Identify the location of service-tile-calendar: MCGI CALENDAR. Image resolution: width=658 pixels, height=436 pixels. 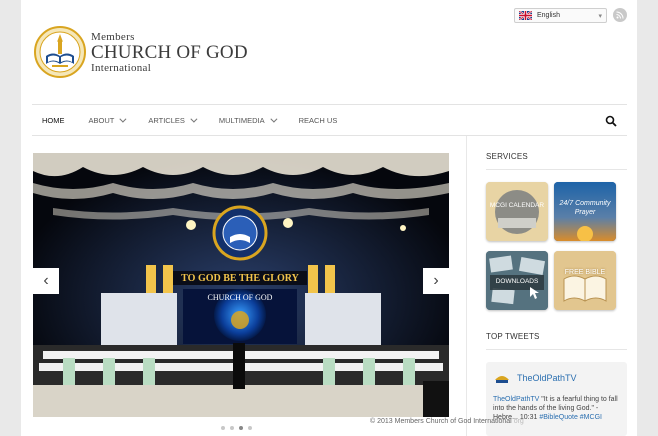
(517, 211).